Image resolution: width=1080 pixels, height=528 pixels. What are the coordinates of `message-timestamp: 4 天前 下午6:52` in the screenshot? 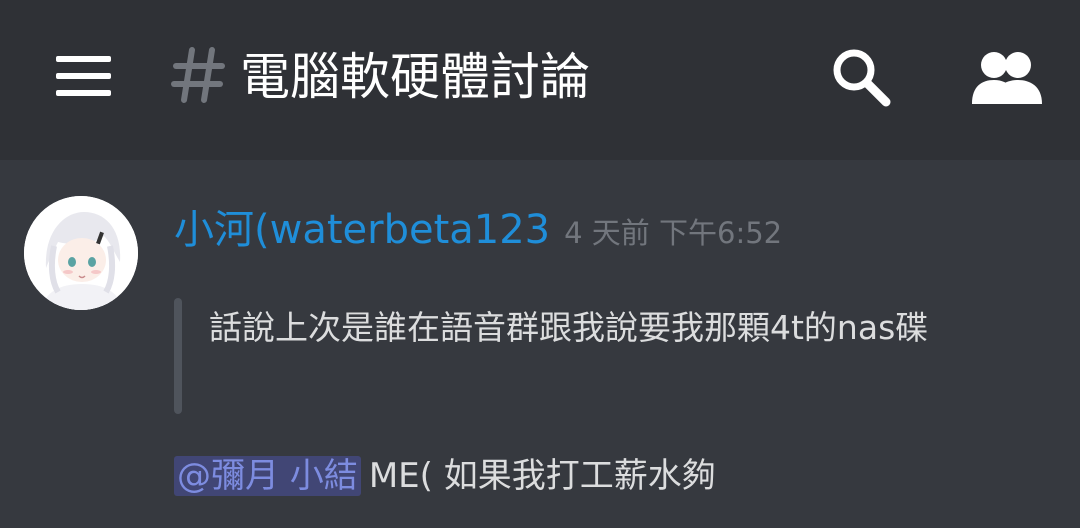 It's located at (673, 233).